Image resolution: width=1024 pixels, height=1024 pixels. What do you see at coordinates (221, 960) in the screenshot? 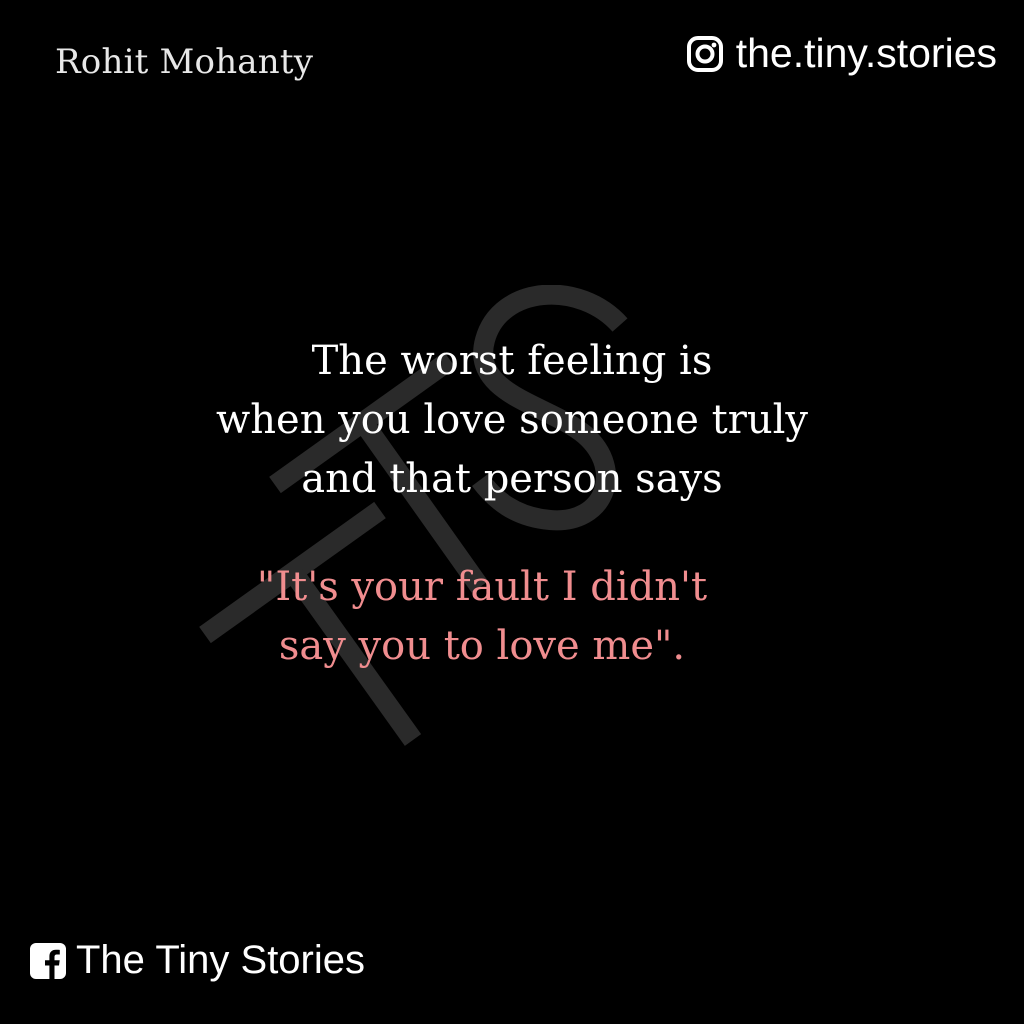
I see `facebook-page-name: The Tiny Stories` at bounding box center [221, 960].